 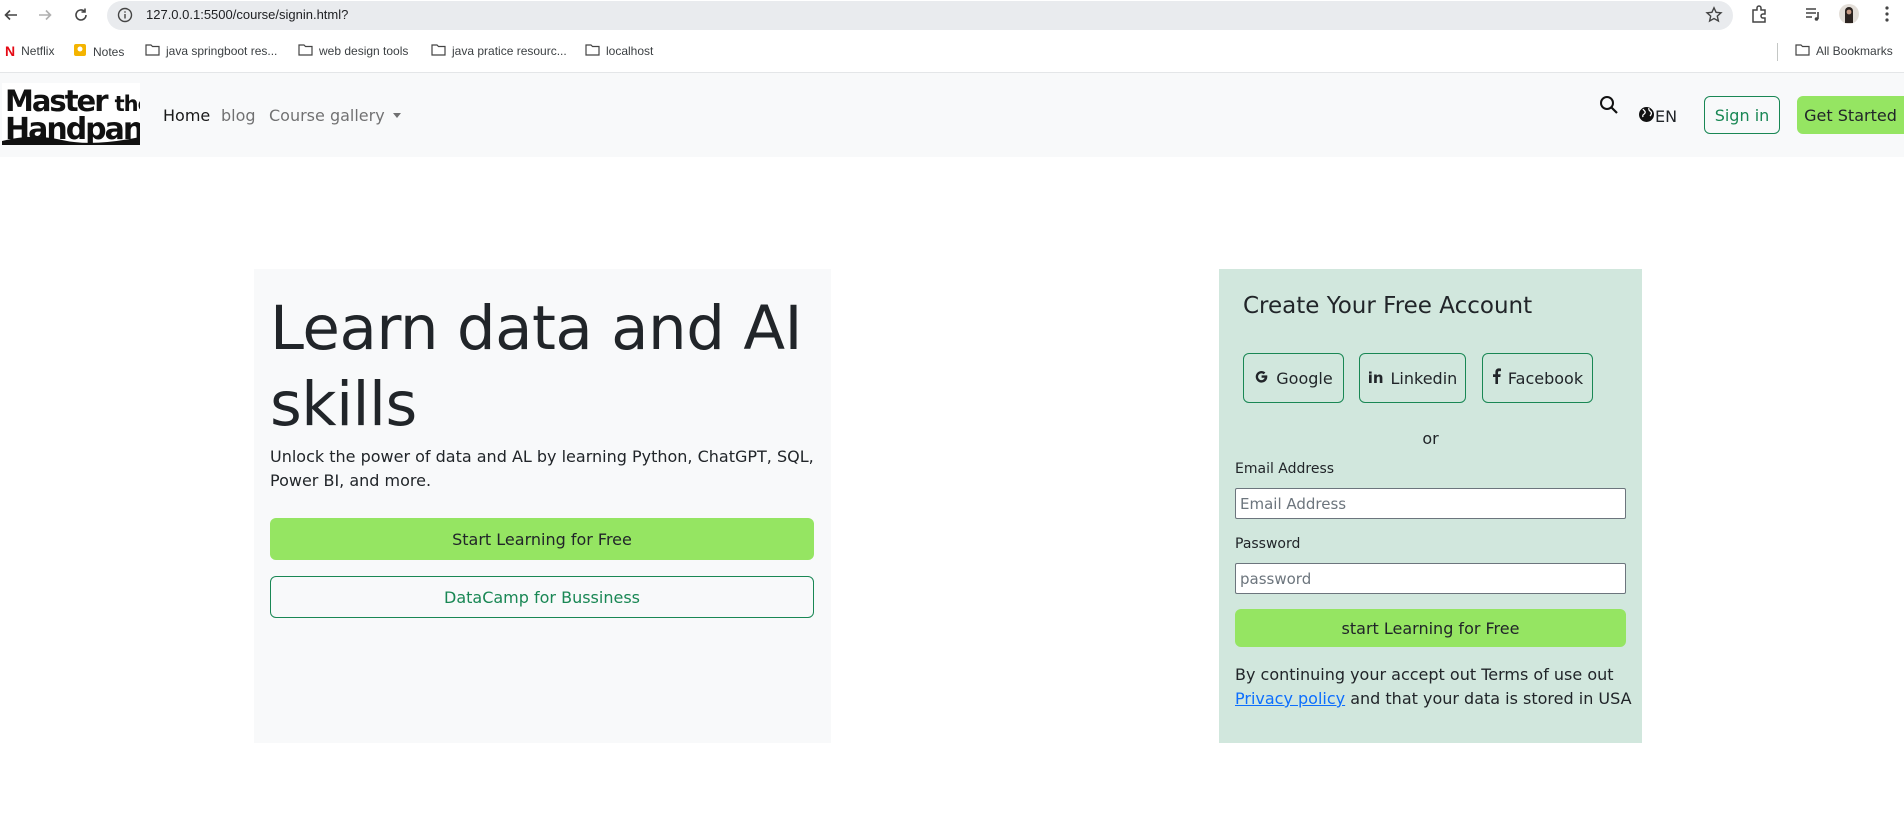 What do you see at coordinates (1646, 116) in the screenshot?
I see `globe-icon` at bounding box center [1646, 116].